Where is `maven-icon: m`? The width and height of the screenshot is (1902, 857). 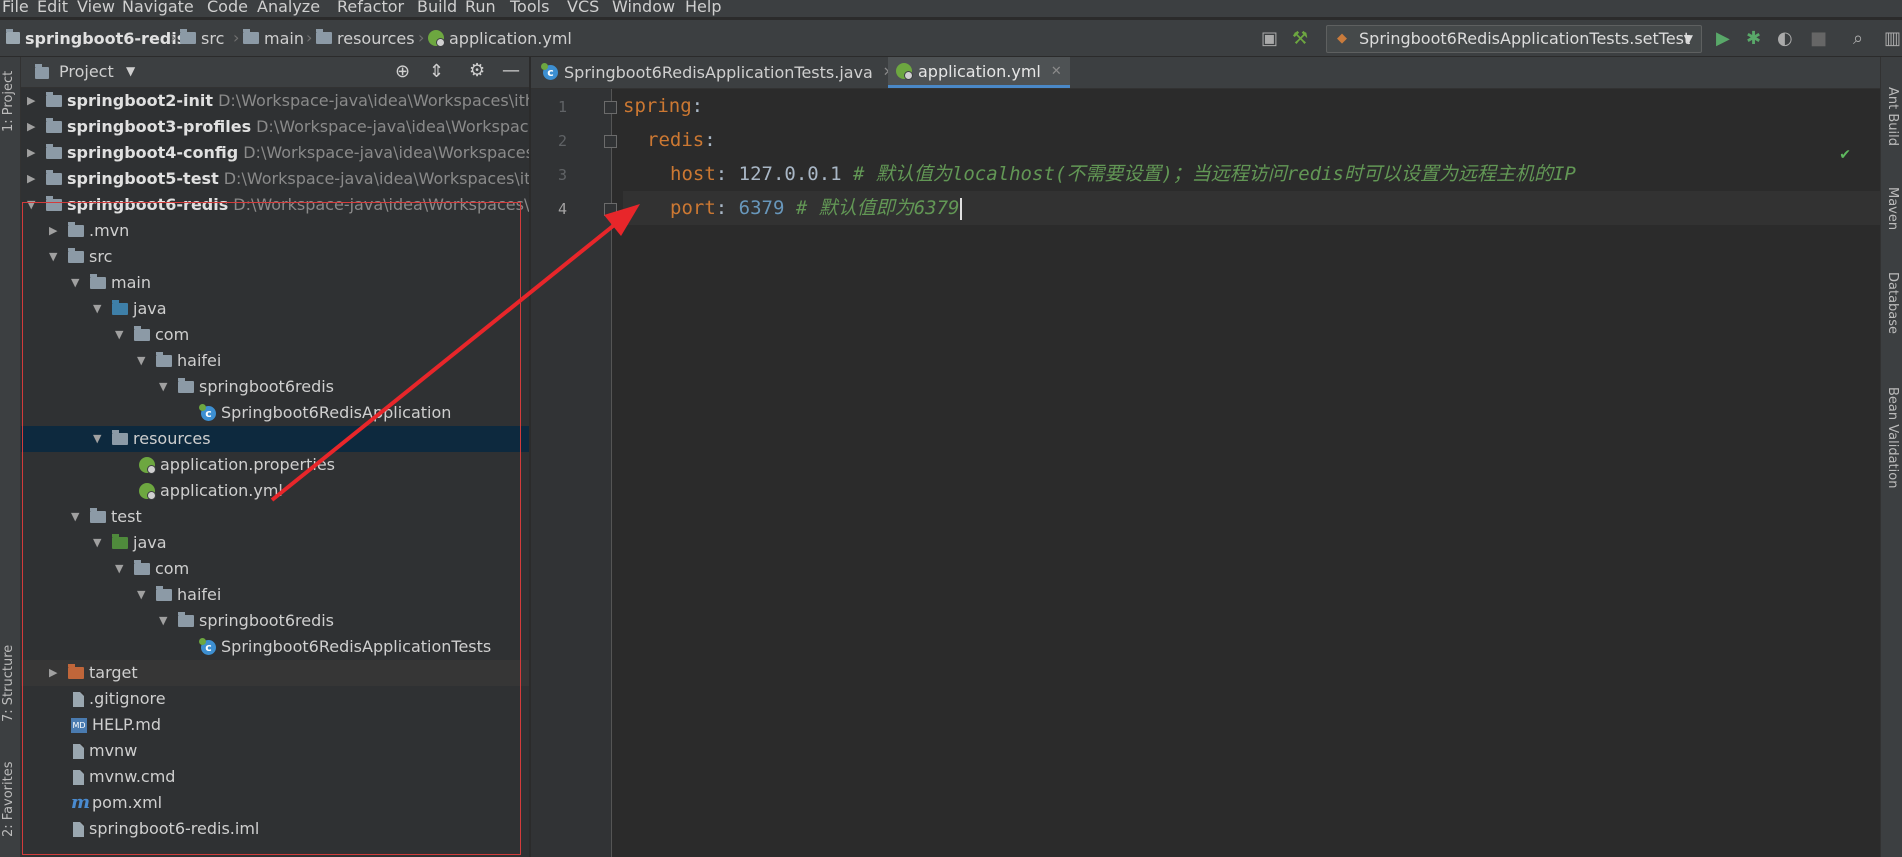
maven-icon: m is located at coordinates (81, 802).